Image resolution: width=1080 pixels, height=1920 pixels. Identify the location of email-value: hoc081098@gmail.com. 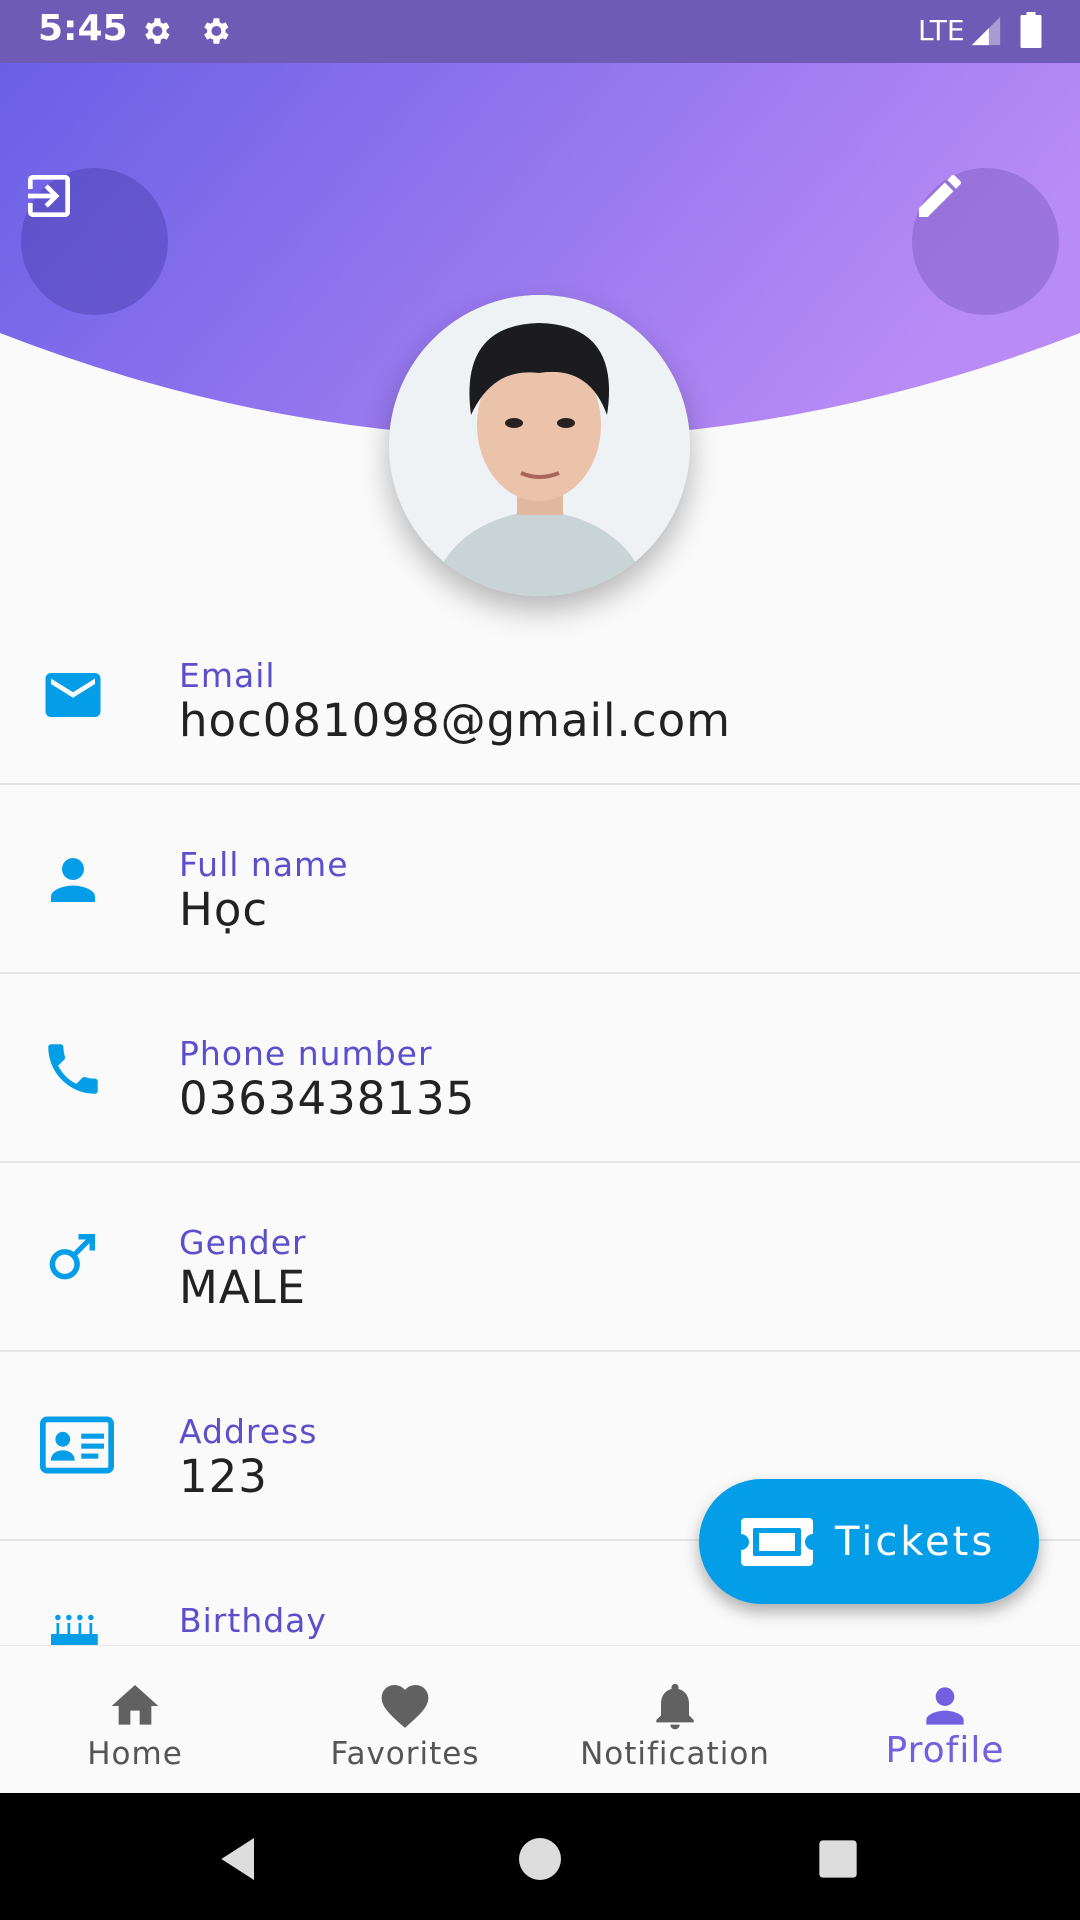
(455, 720).